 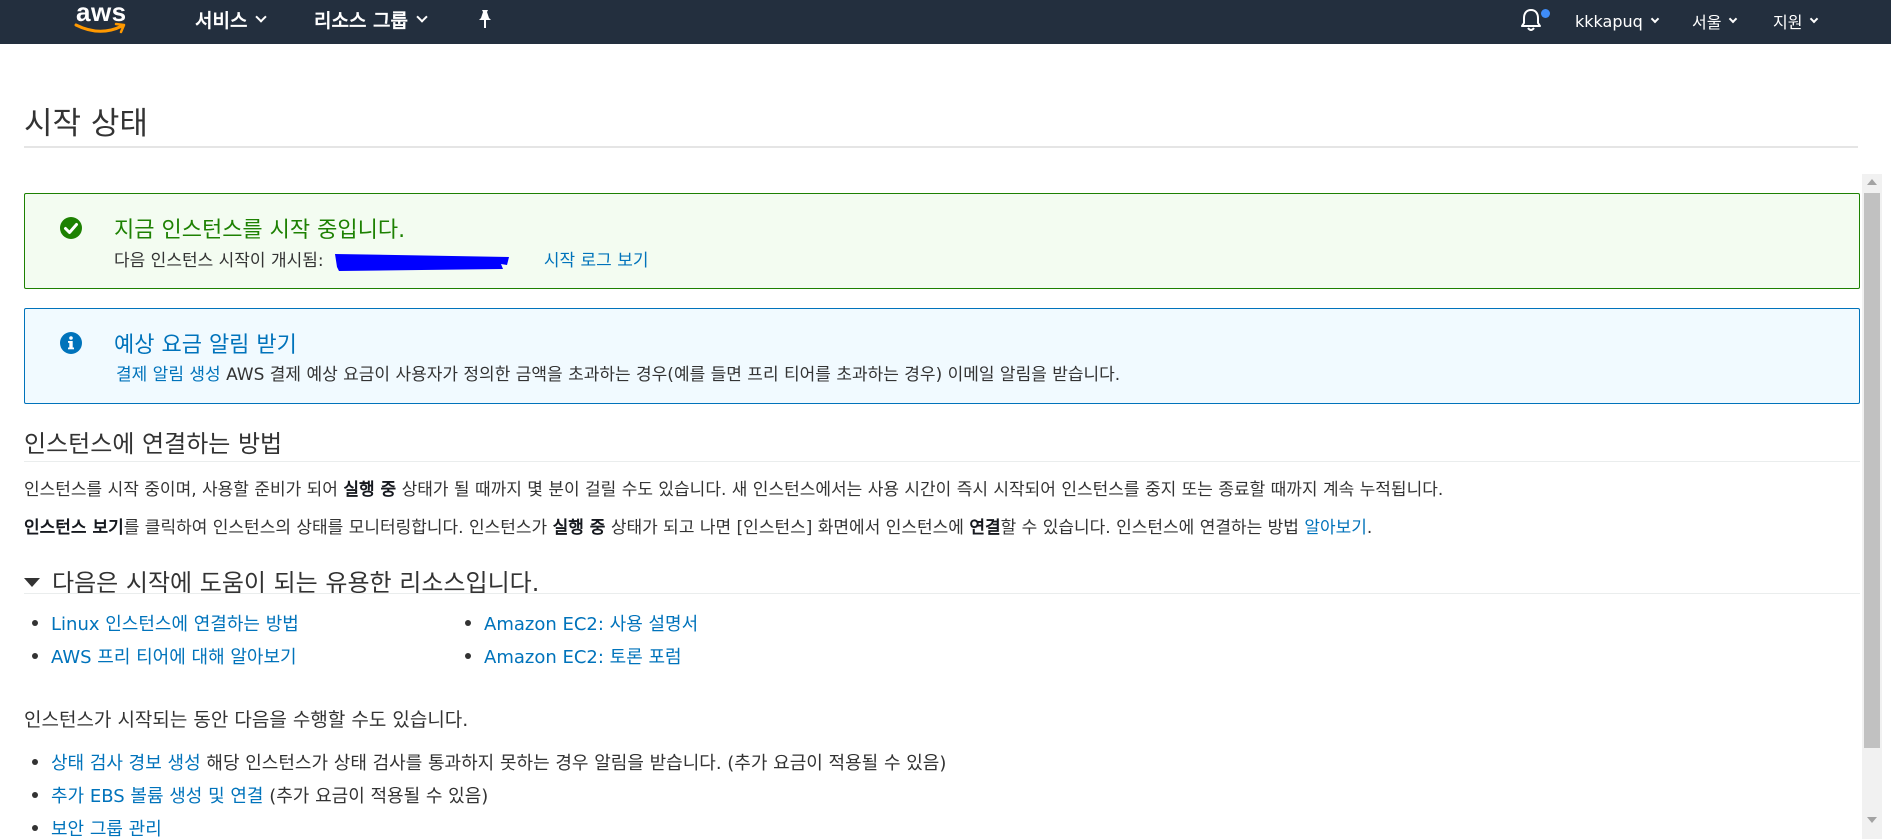 I want to click on pin-icon, so click(x=485, y=19).